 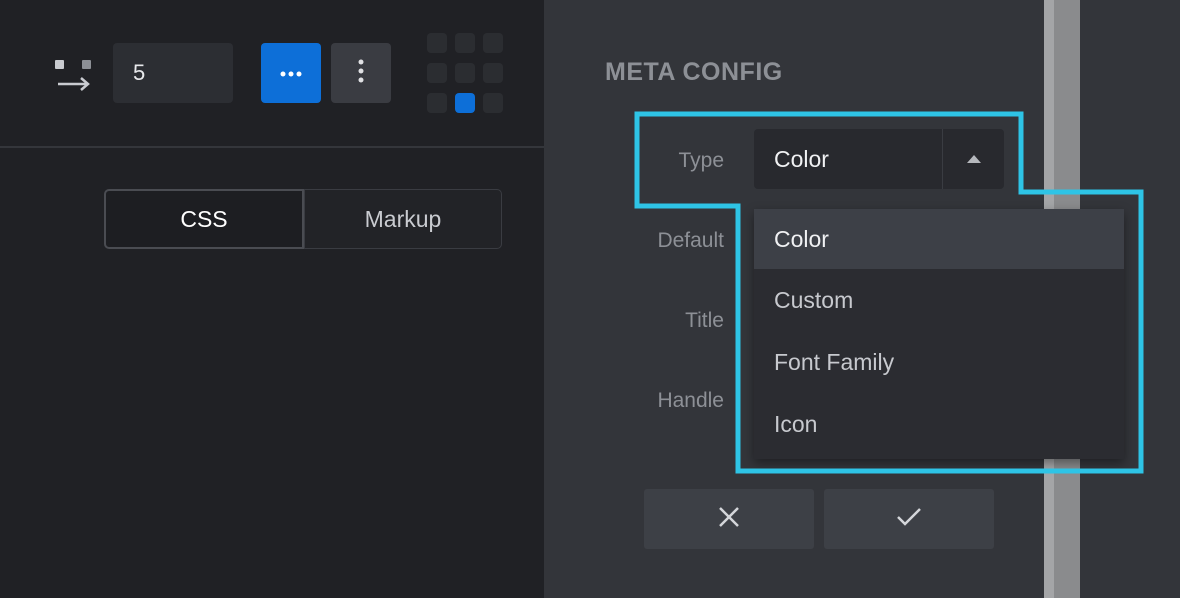 What do you see at coordinates (173, 73) in the screenshot?
I see `gap-count-input: 5` at bounding box center [173, 73].